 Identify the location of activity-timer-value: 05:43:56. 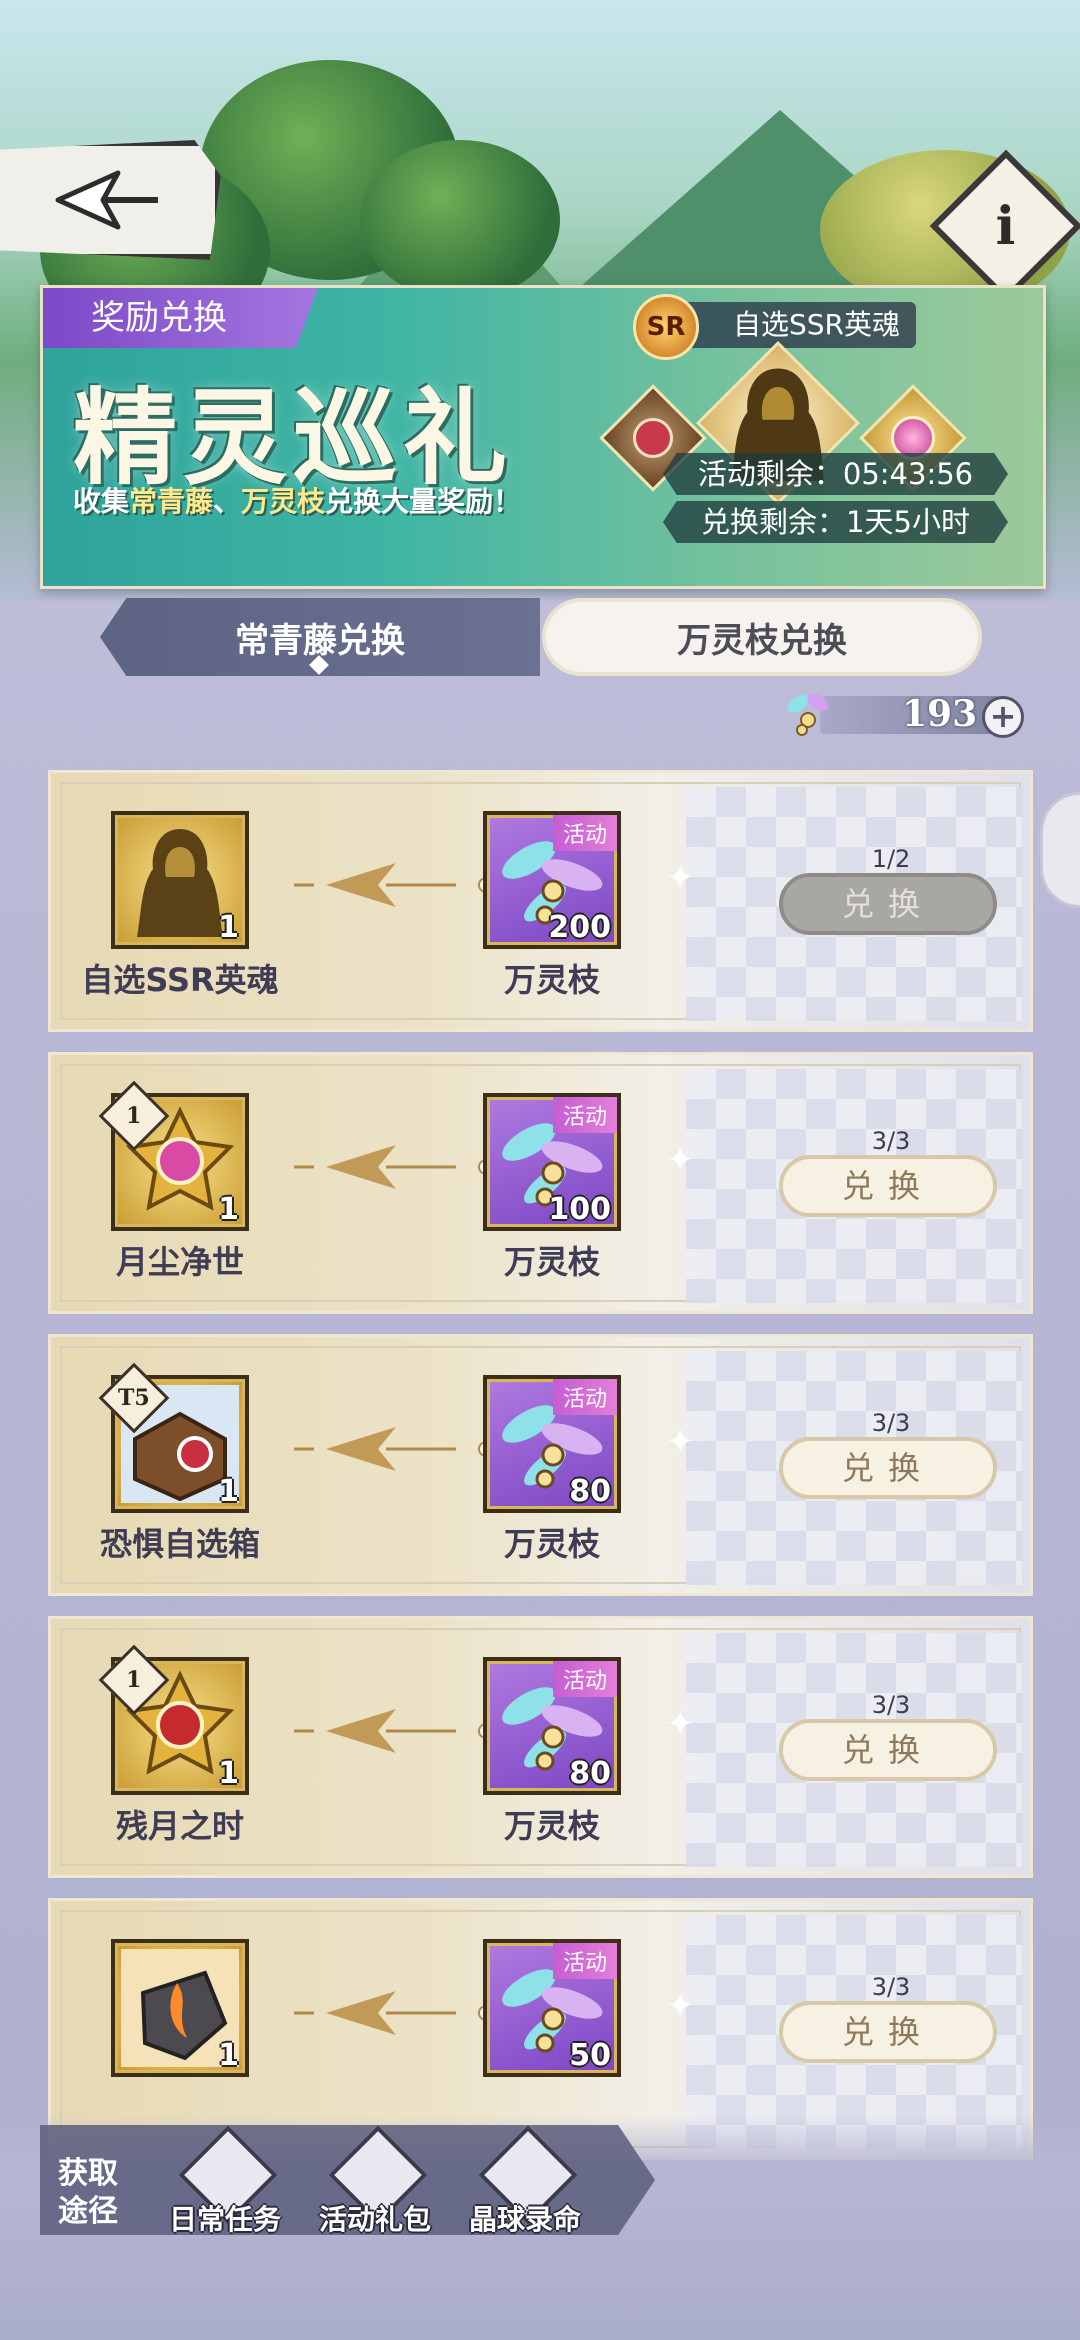
(908, 474).